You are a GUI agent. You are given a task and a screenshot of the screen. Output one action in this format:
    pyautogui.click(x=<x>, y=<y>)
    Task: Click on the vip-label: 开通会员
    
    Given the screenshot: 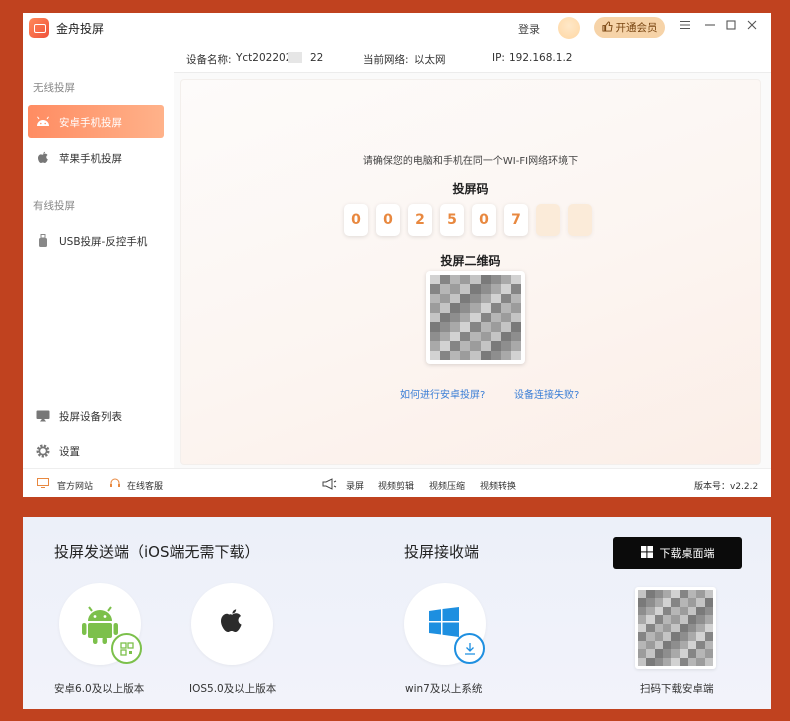 What is the action you would take?
    pyautogui.click(x=636, y=28)
    